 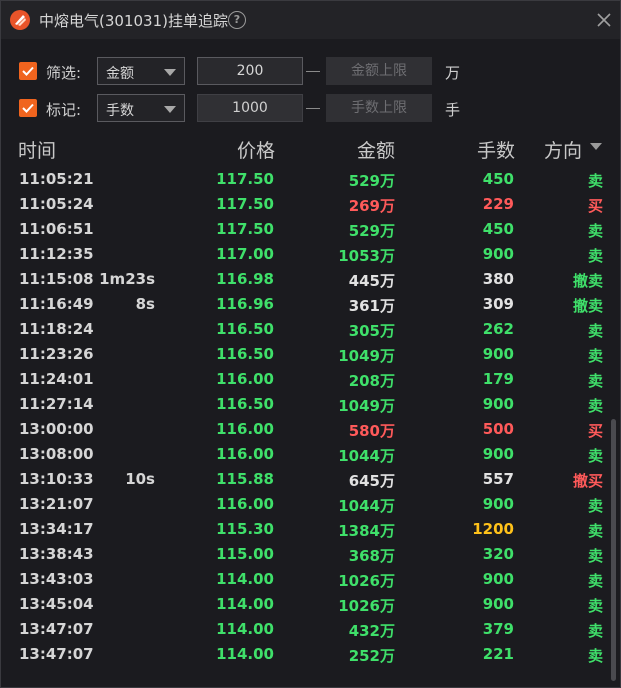 I want to click on cell-price: 115.00, so click(x=245, y=554).